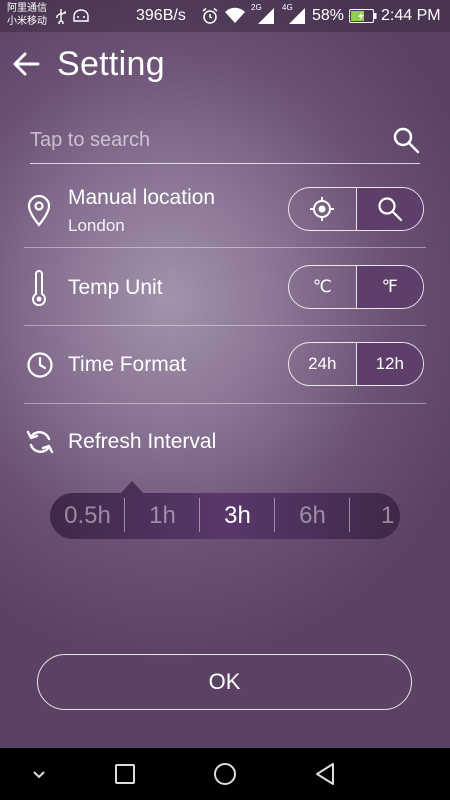  I want to click on refresh-interval-slider: 0.5h 1h 3h 6h 1, so click(225, 516).